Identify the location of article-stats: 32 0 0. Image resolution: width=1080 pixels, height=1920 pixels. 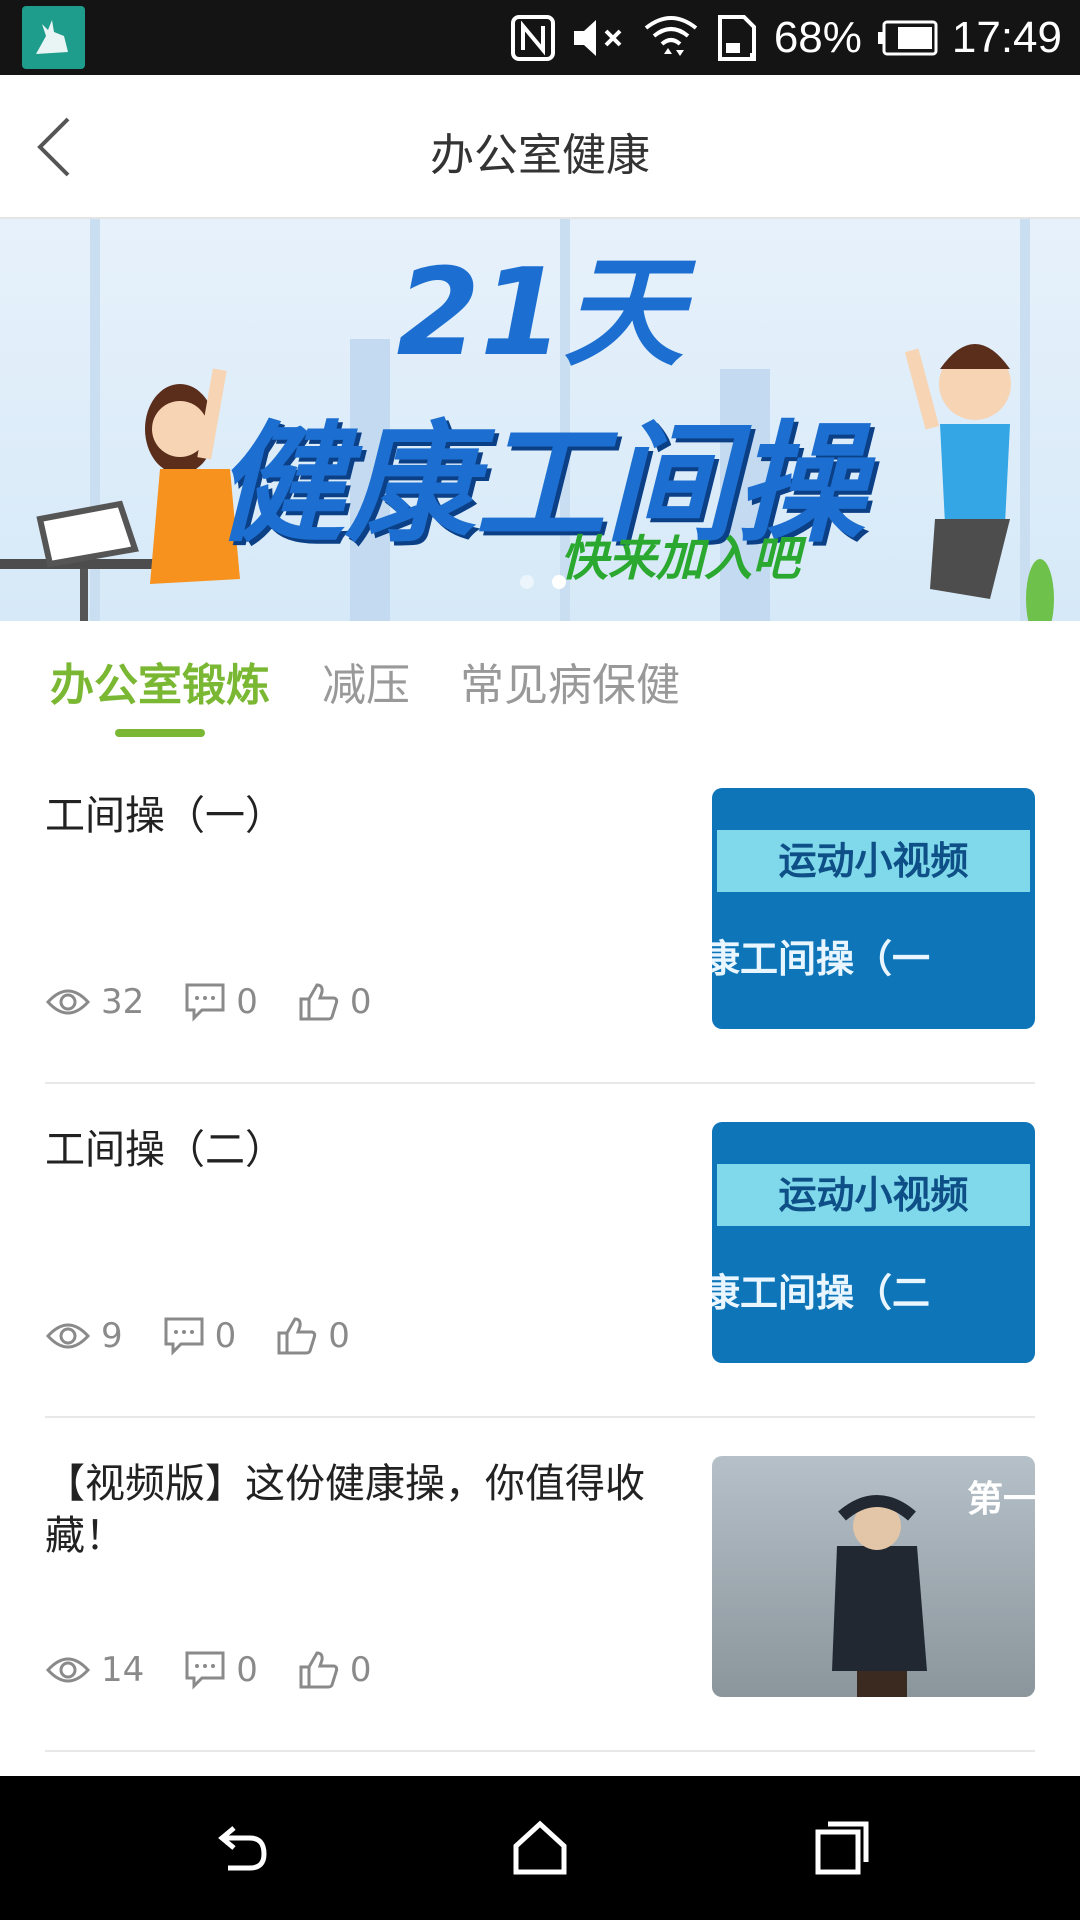
(228, 1002).